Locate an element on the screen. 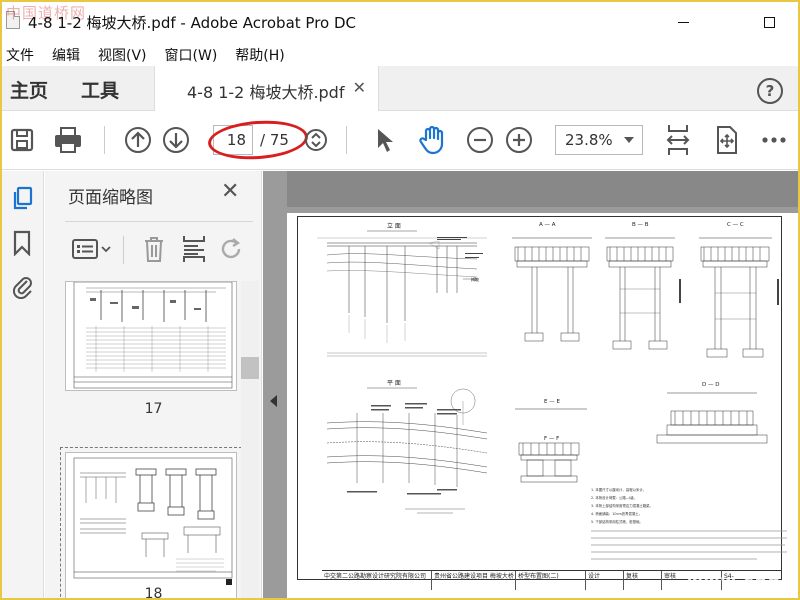  title-block-project: 贵州省公路建设项目 梅坡大桥 is located at coordinates (474, 580).